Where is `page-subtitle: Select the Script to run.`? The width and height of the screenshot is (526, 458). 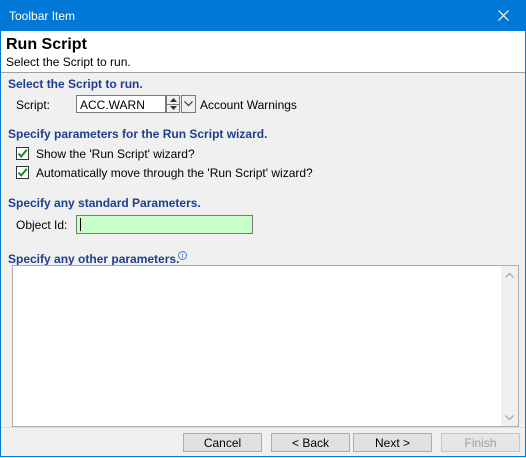 page-subtitle: Select the Script to run. is located at coordinates (68, 62).